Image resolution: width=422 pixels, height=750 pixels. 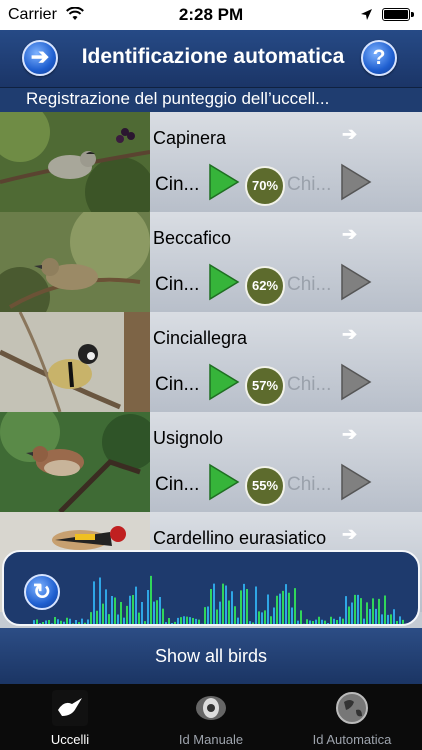 What do you see at coordinates (188, 438) in the screenshot?
I see `bird-name: Usignolo` at bounding box center [188, 438].